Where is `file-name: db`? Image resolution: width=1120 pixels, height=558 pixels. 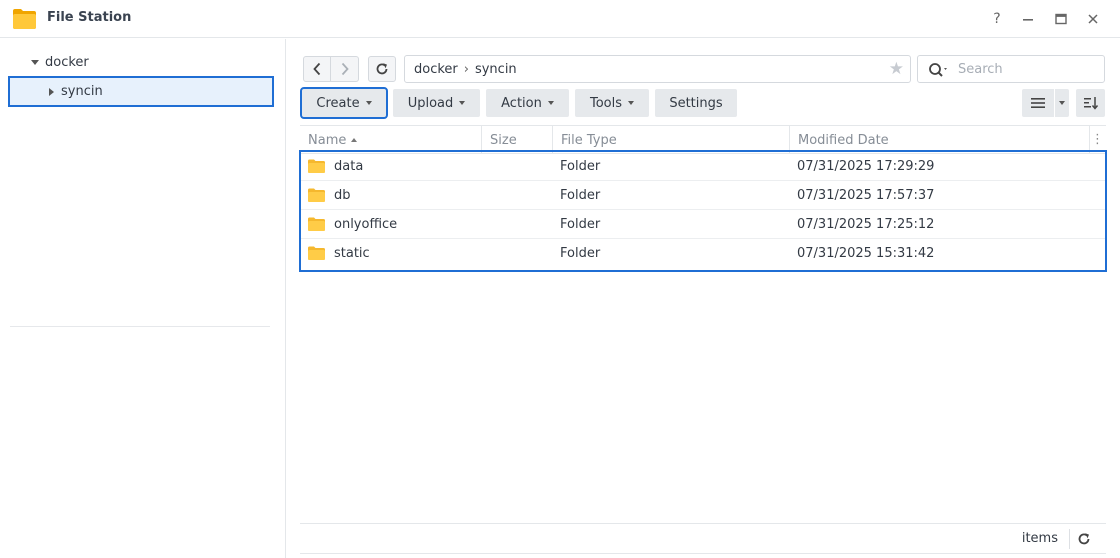
file-name: db is located at coordinates (342, 195).